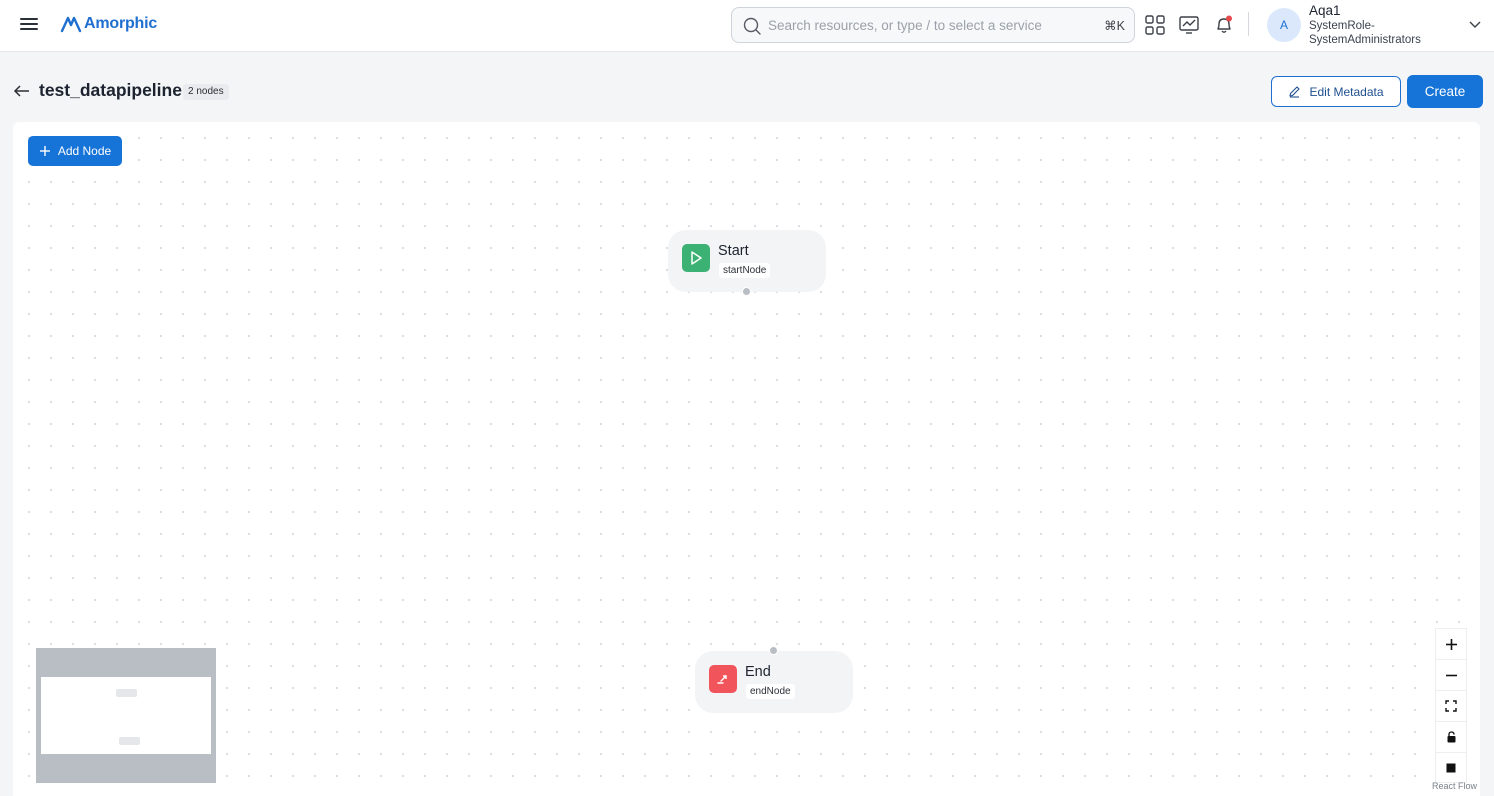  Describe the element at coordinates (1155, 25) in the screenshot. I see `apps-grid-icon` at that location.